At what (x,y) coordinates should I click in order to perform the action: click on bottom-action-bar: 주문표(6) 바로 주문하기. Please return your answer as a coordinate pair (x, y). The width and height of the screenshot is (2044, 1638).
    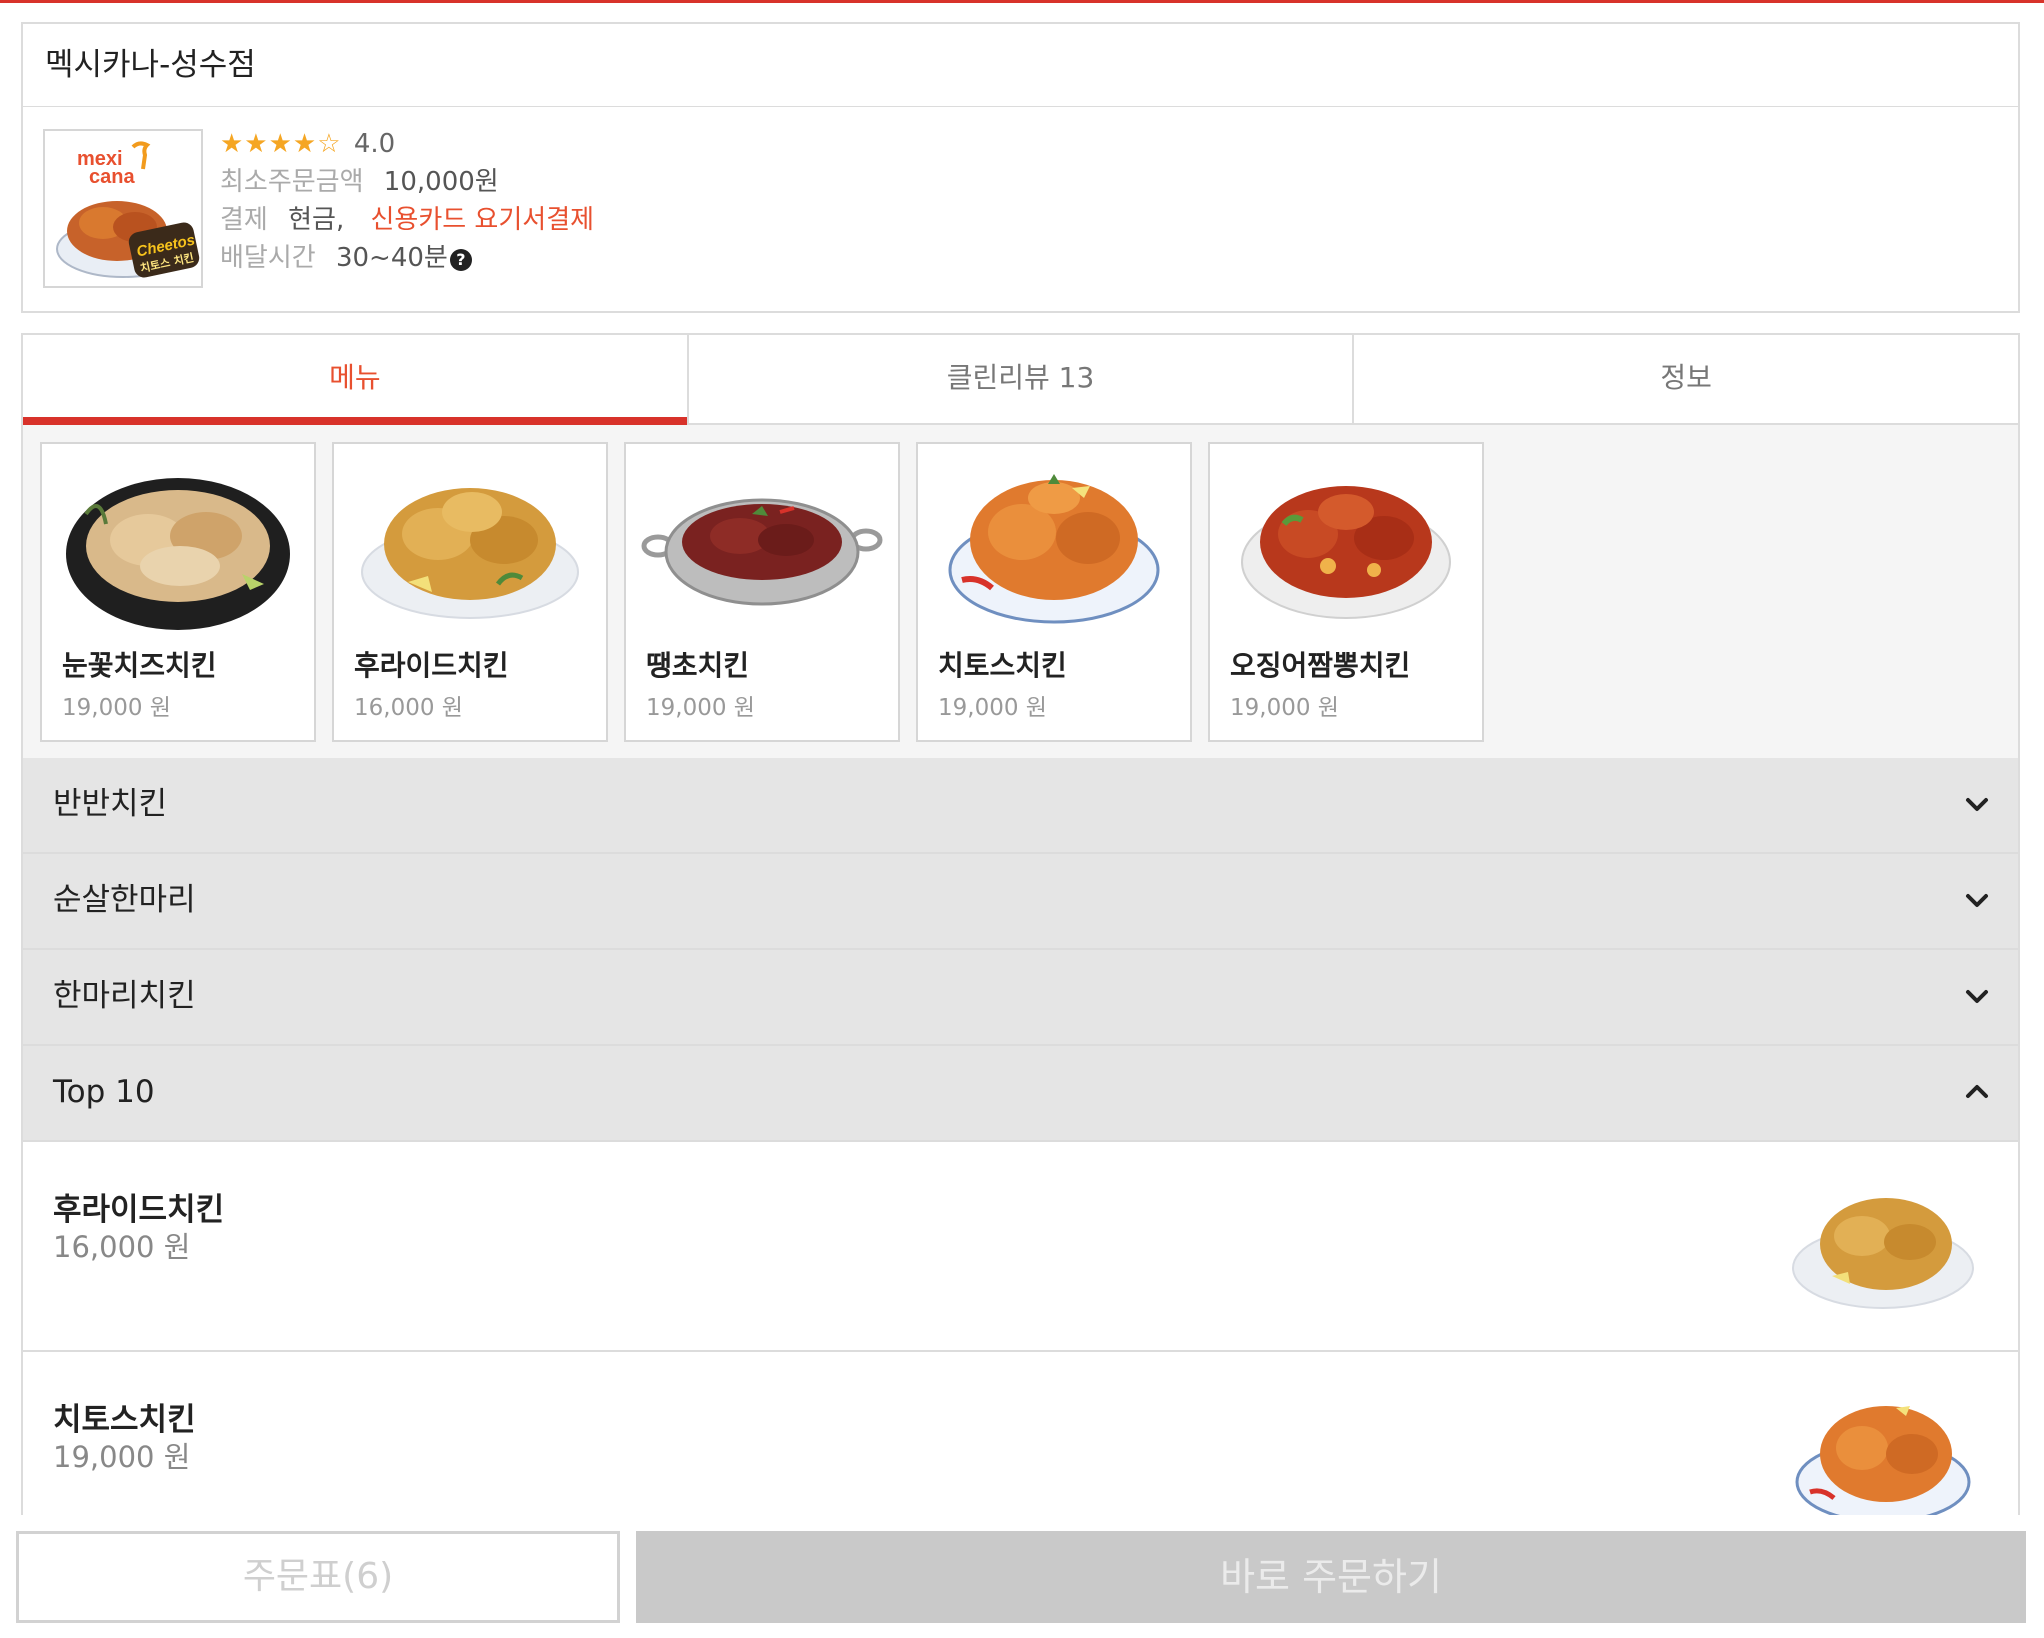
    Looking at the image, I should click on (1022, 1576).